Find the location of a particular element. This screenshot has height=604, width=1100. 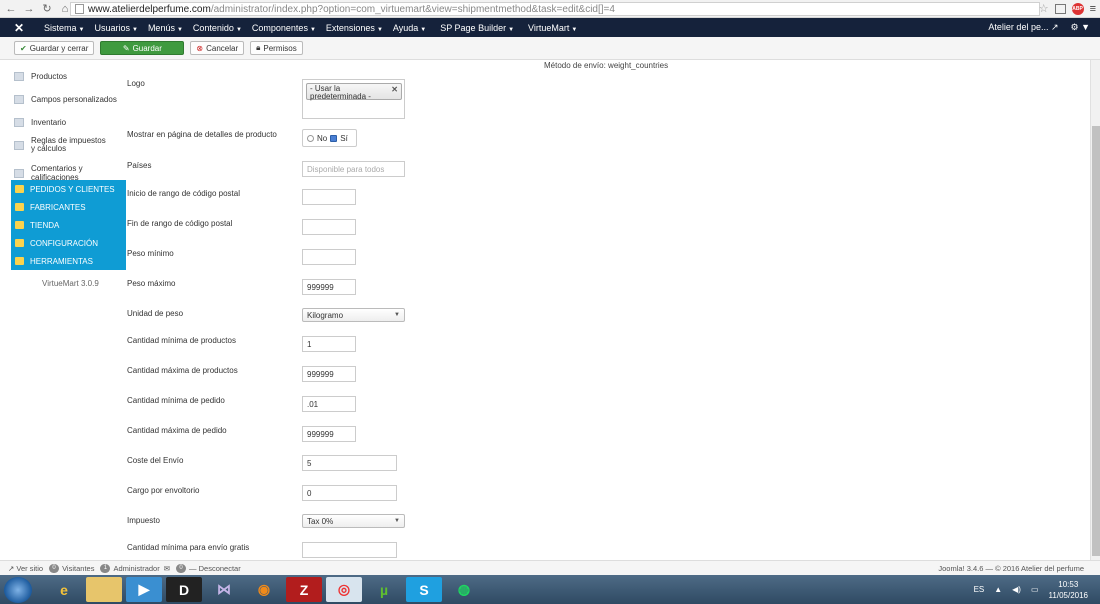

qty-max-input: 999999 is located at coordinates (329, 374).